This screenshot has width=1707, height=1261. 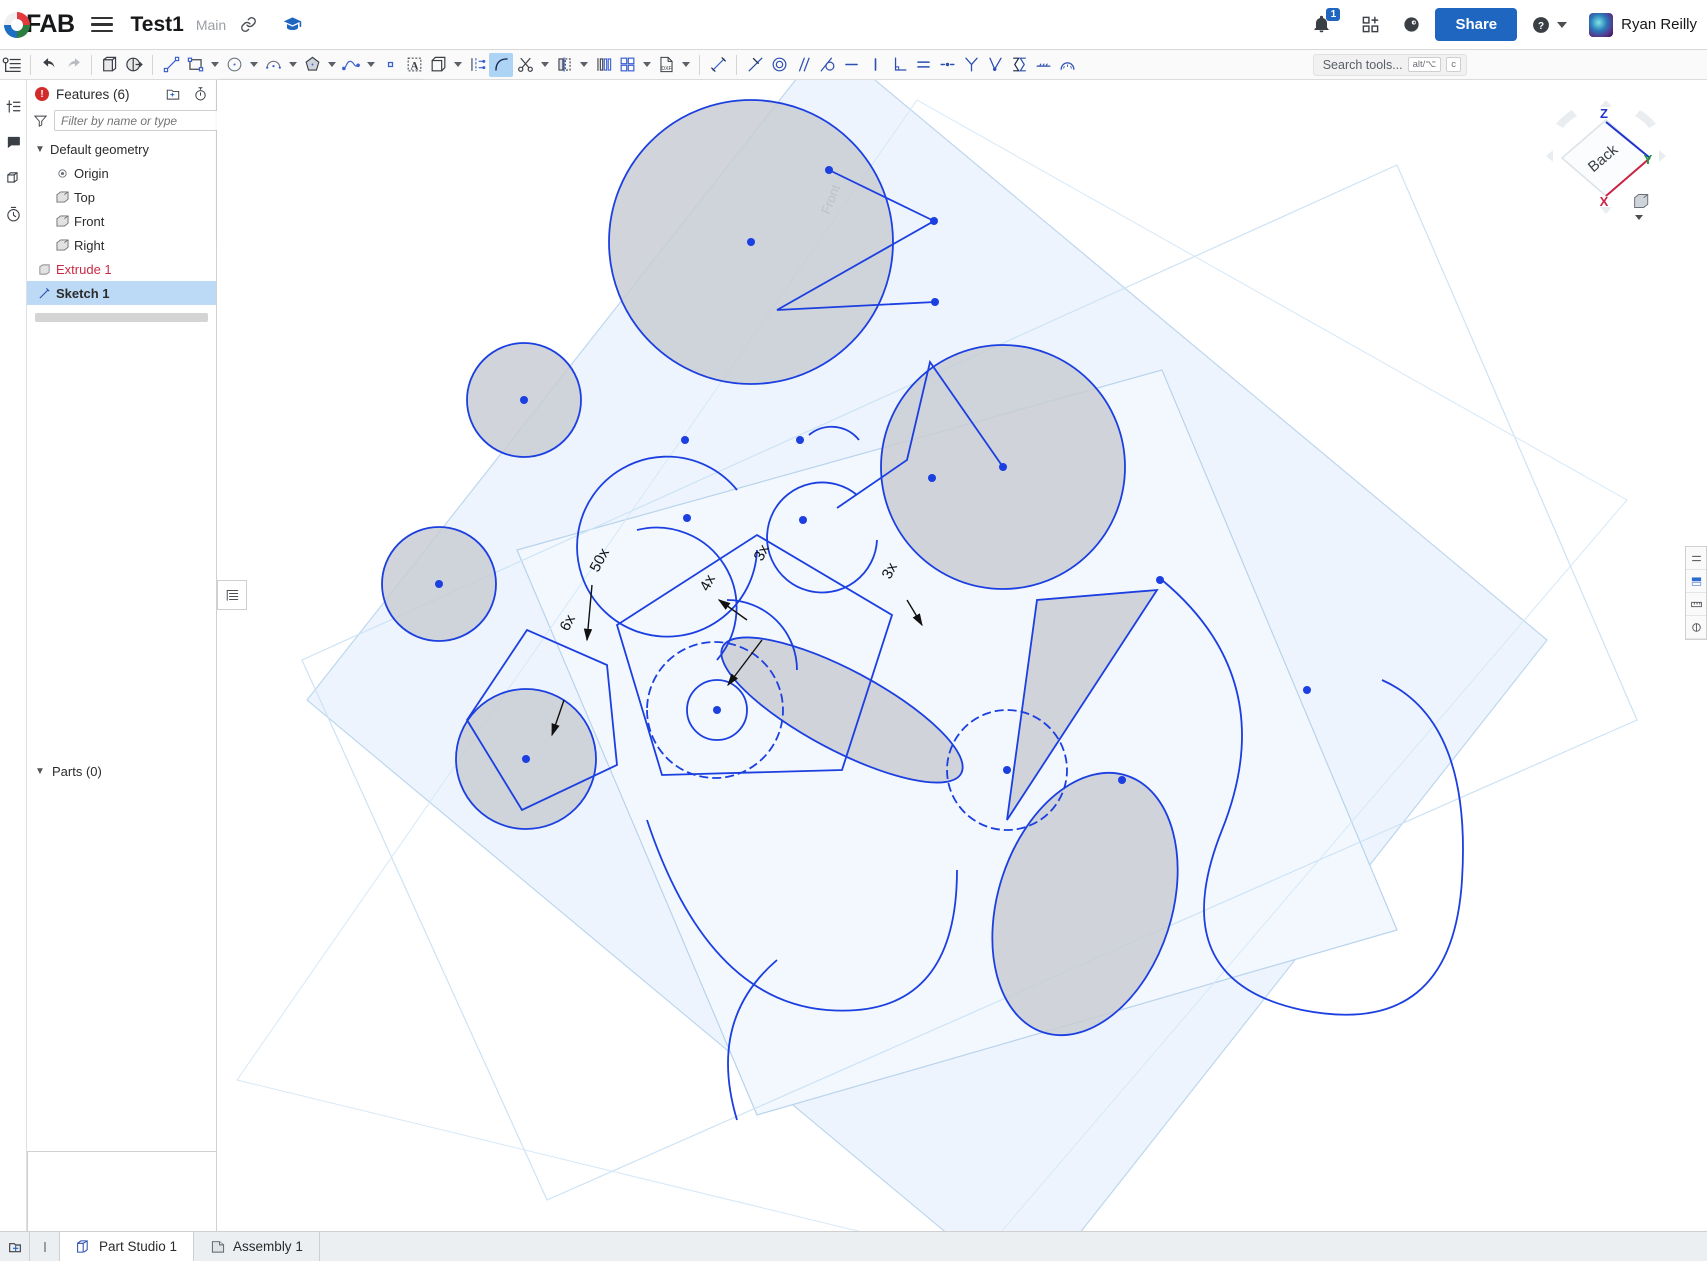 What do you see at coordinates (77, 771) in the screenshot?
I see `parts-label: Parts (0)` at bounding box center [77, 771].